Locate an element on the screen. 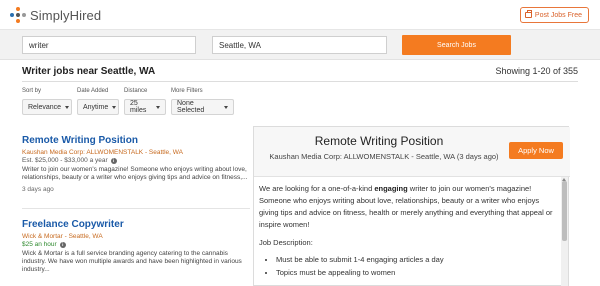 The width and height of the screenshot is (600, 286). filter-sort-by: Sort by Relevance is located at coordinates (47, 101).